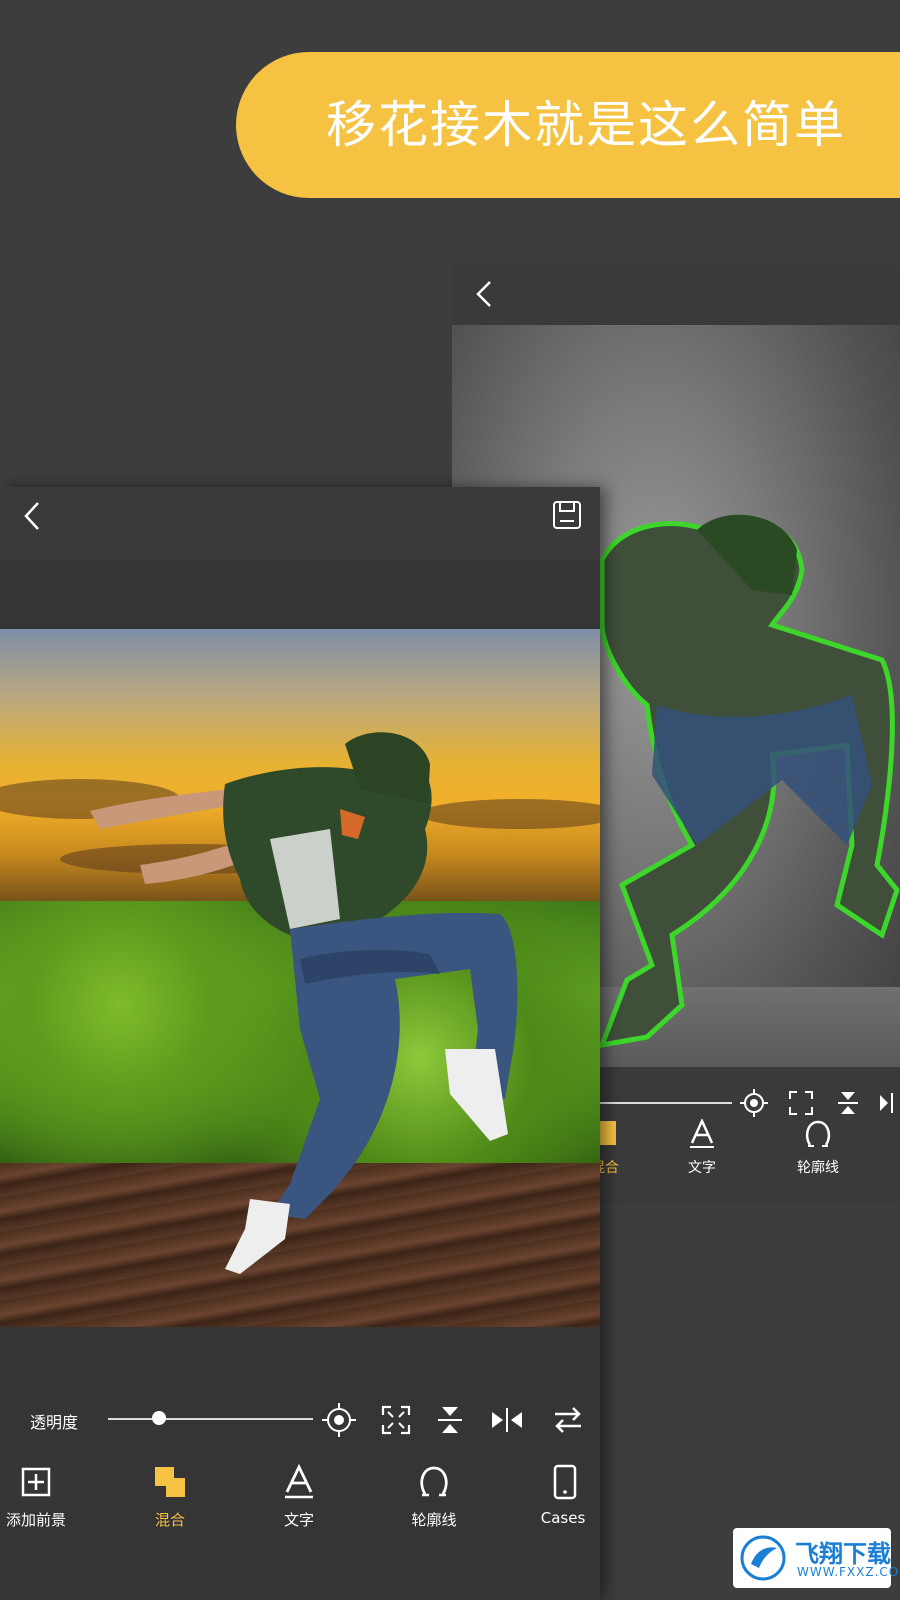 Image resolution: width=900 pixels, height=1600 pixels. What do you see at coordinates (170, 1519) in the screenshot?
I see `tab-blend: 混合` at bounding box center [170, 1519].